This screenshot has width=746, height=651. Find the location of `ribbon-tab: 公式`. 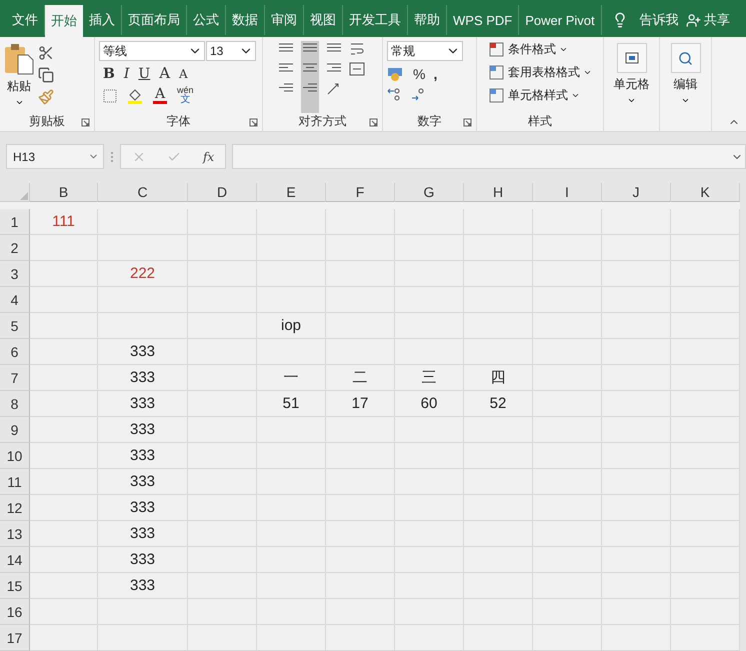

ribbon-tab: 公式 is located at coordinates (206, 20).